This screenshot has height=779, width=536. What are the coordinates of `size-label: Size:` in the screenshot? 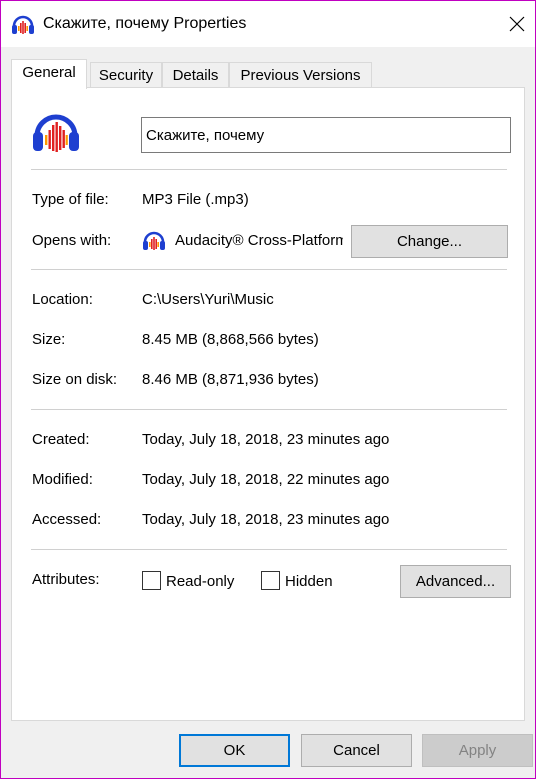 It's located at (49, 339).